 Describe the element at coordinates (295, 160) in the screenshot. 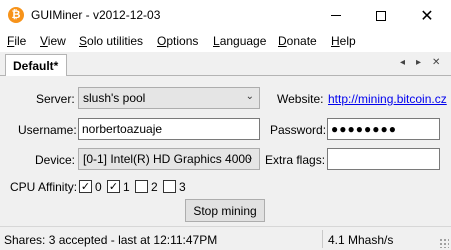

I see `extra-flags-label: Extra flags:` at that location.